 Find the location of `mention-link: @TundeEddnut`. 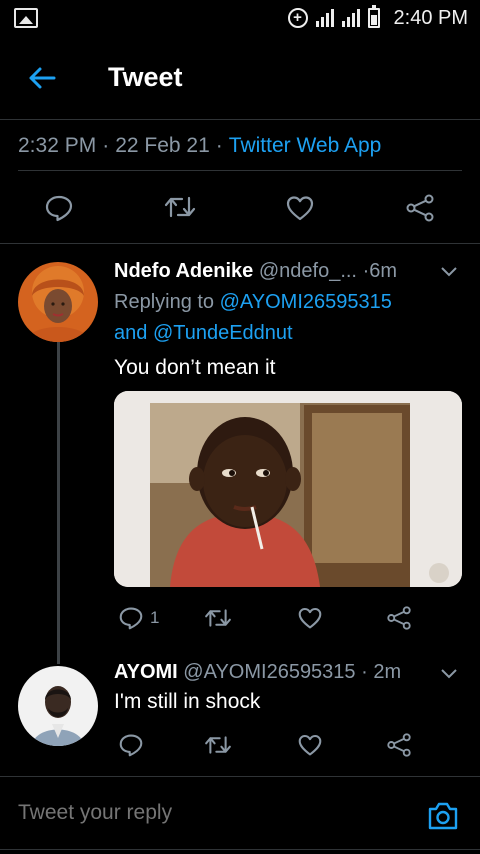

mention-link: @TundeEddnut is located at coordinates (223, 333).